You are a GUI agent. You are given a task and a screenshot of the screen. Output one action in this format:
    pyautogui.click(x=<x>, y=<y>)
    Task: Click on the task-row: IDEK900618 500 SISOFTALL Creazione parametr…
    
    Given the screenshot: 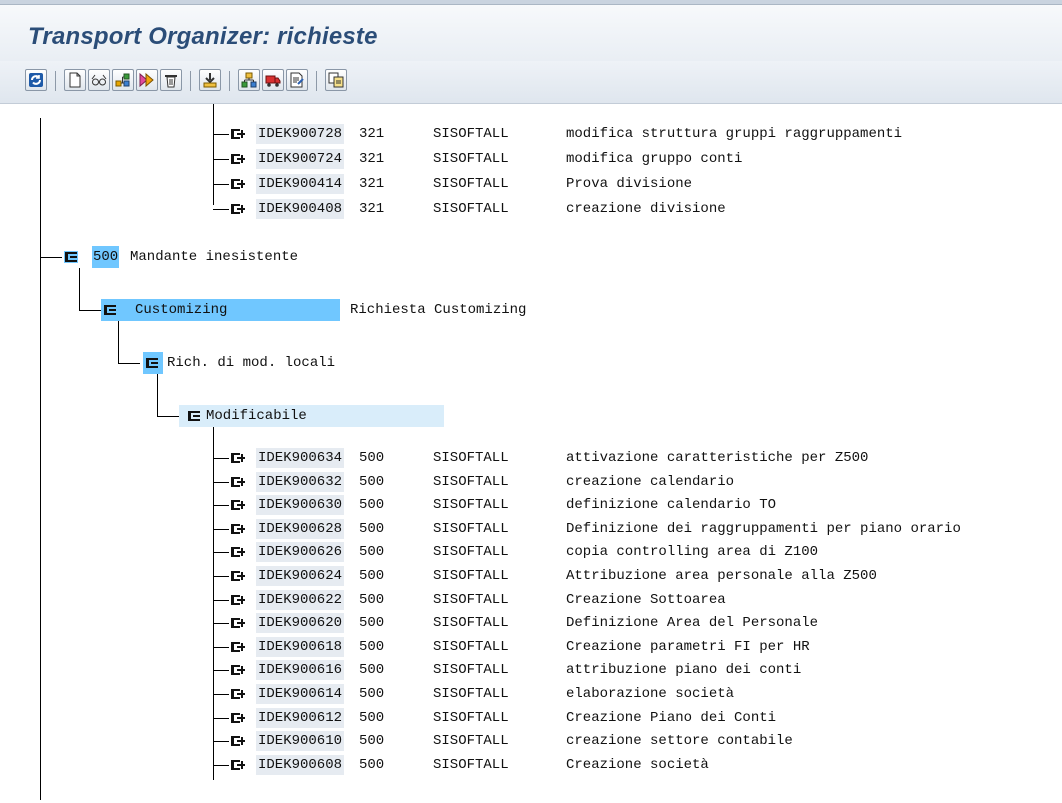 What is the action you would take?
    pyautogui.click(x=644, y=647)
    